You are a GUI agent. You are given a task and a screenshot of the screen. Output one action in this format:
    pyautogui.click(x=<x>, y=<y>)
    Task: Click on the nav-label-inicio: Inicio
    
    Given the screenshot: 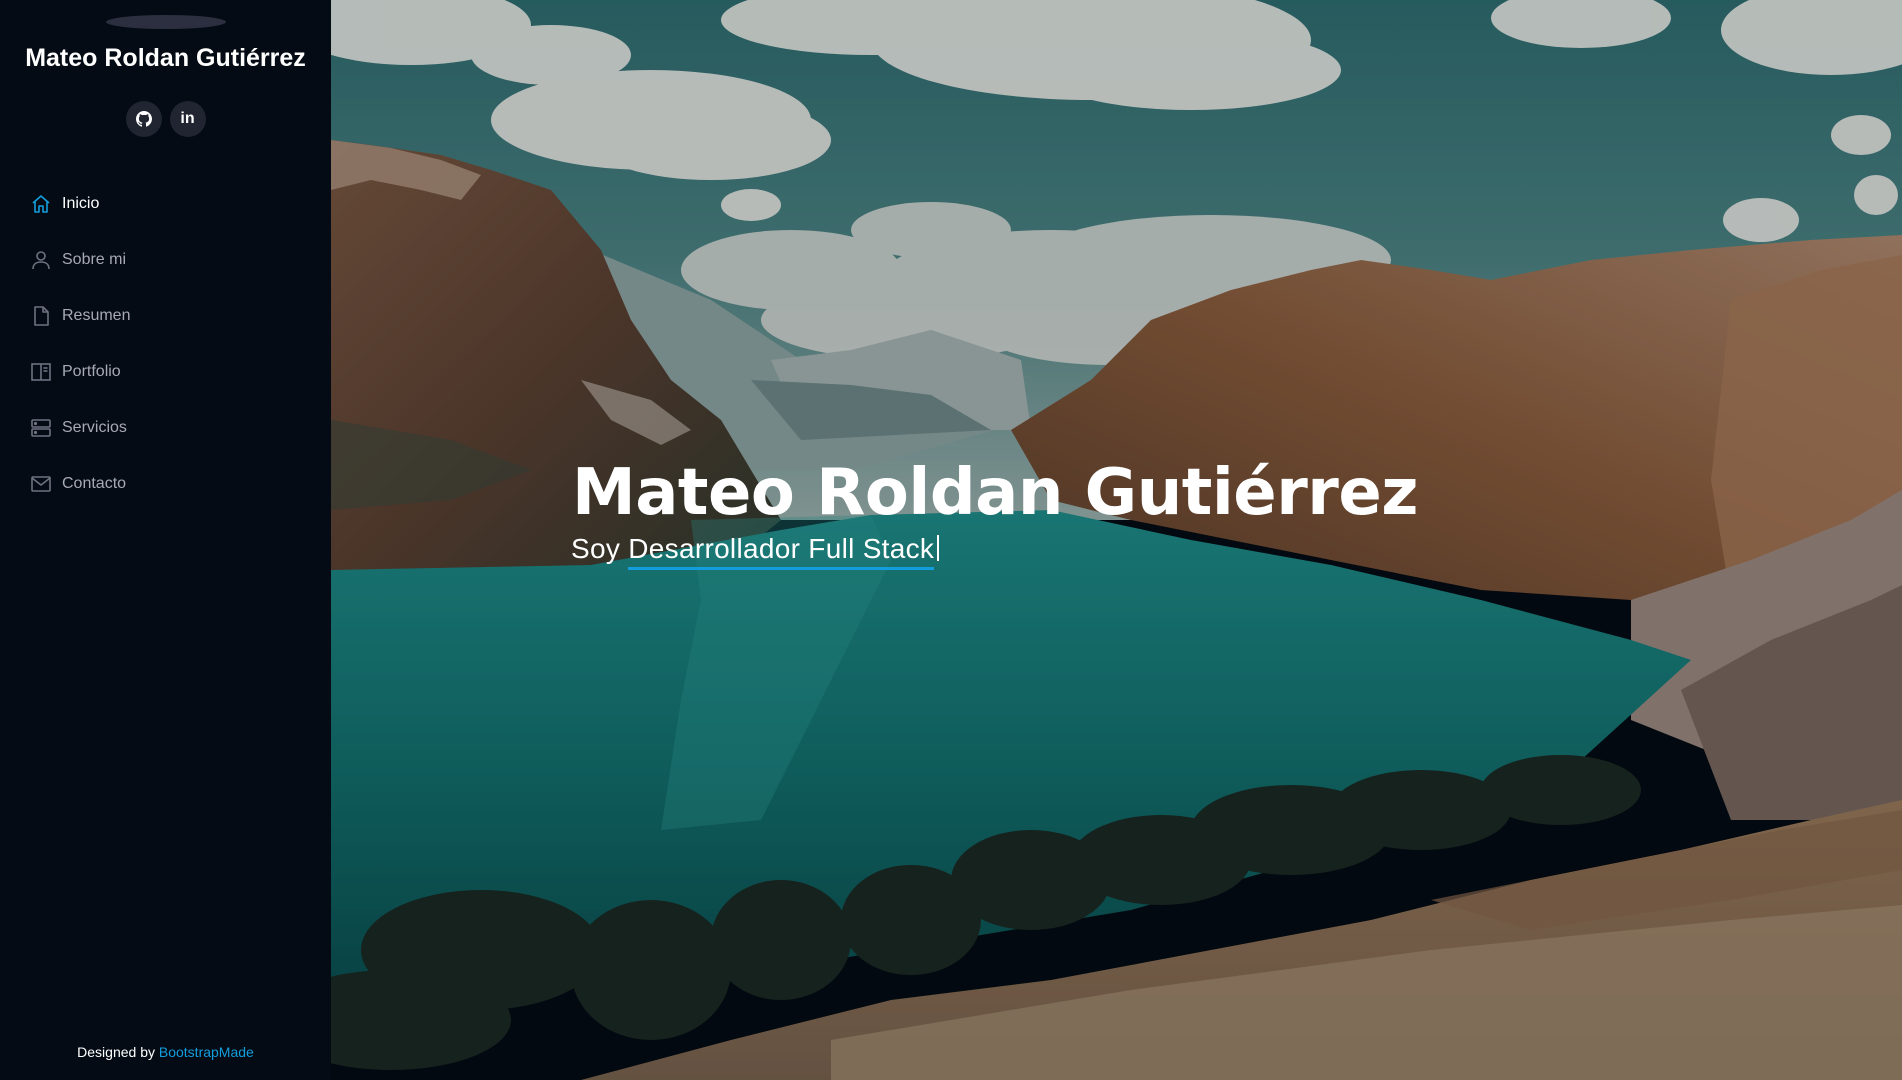 What is the action you would take?
    pyautogui.click(x=81, y=203)
    